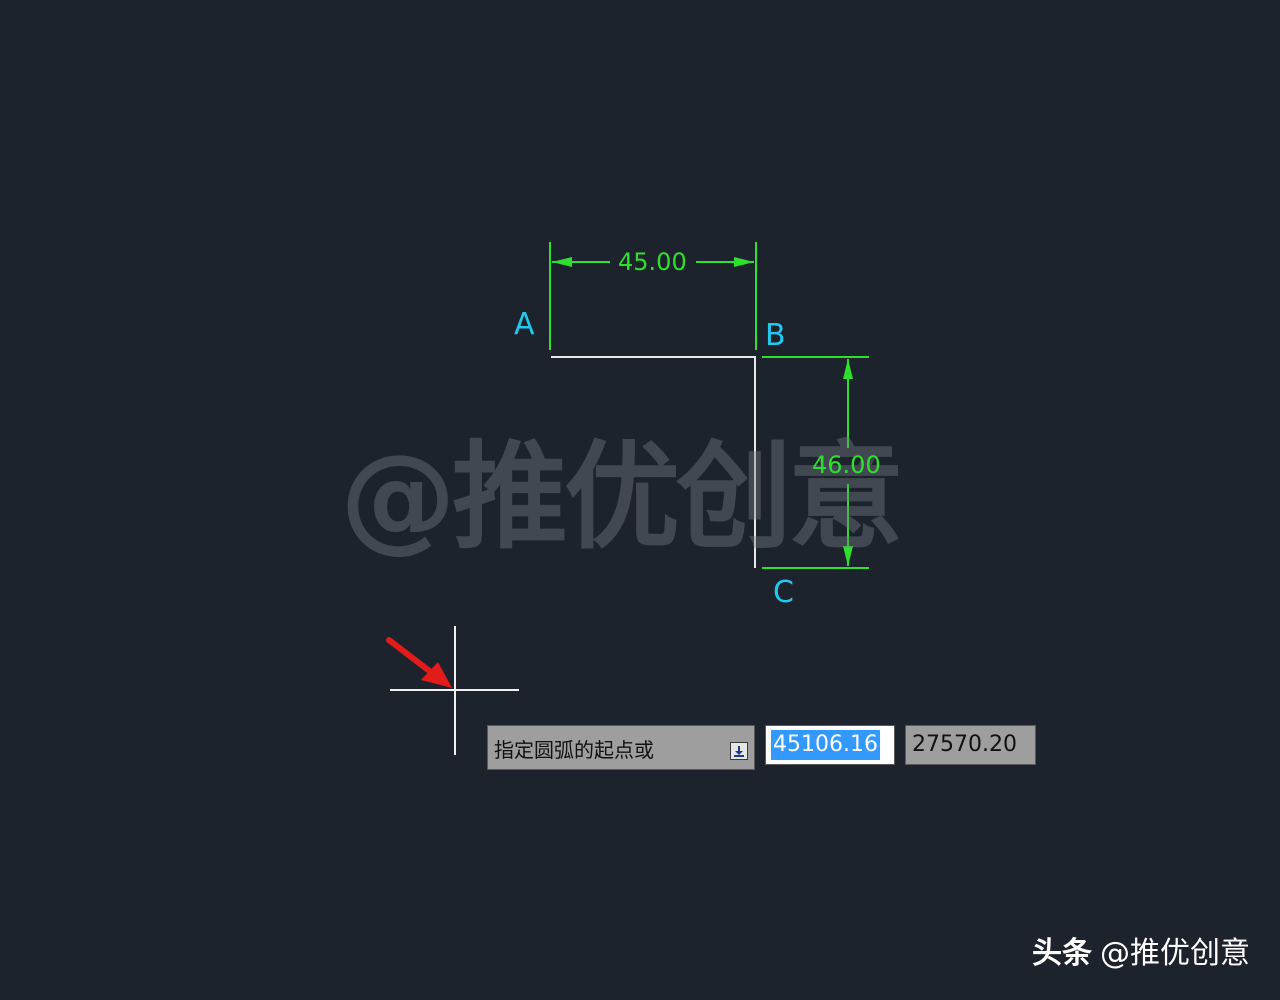  Describe the element at coordinates (970, 745) in the screenshot. I see `y-coordinate-input: 27570.20` at that location.